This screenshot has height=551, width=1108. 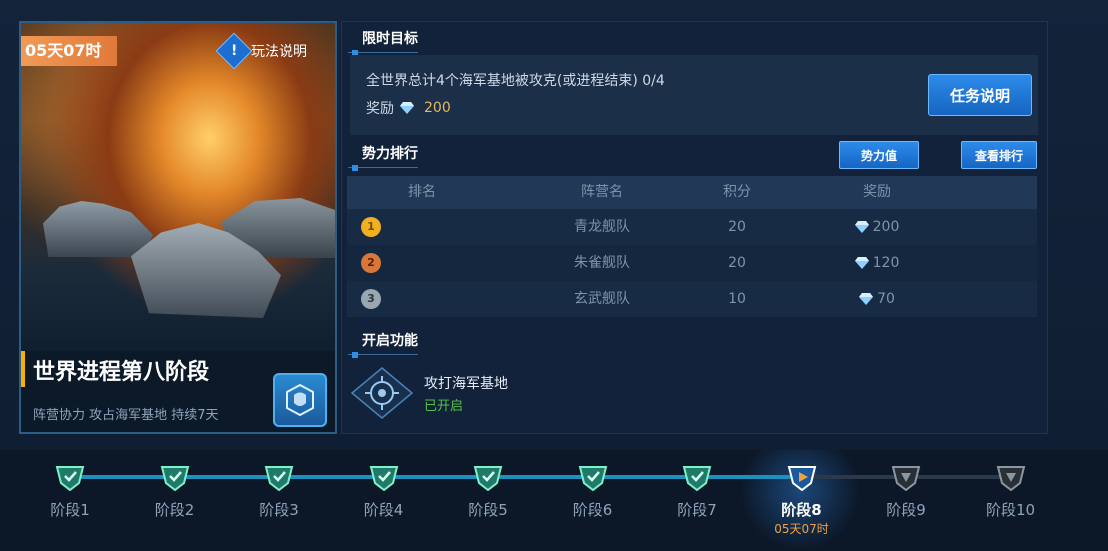 I want to click on timeline-stage-3: 阶段3, so click(x=279, y=491).